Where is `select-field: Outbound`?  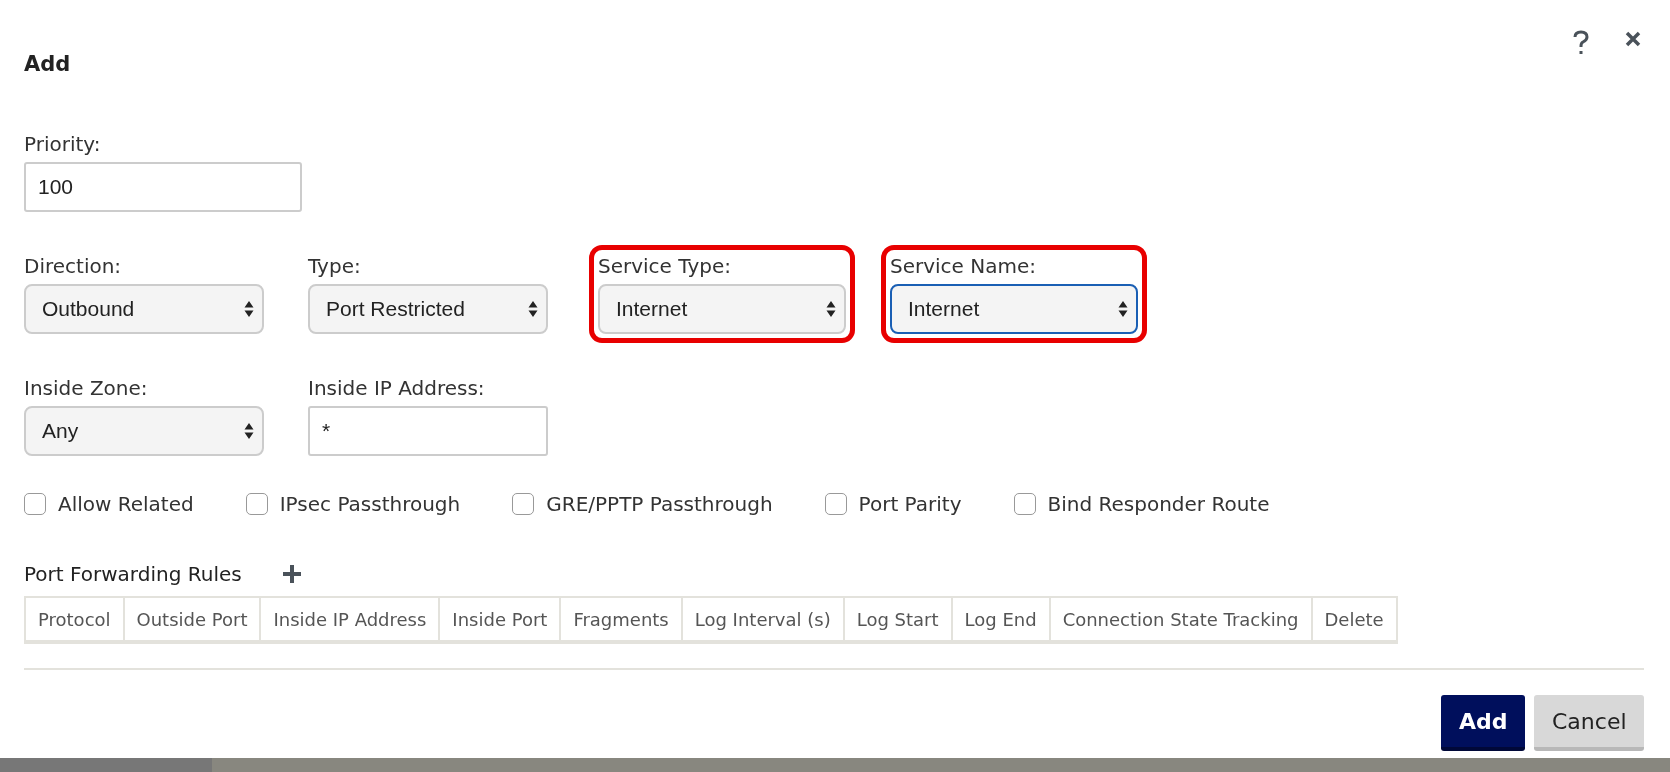 select-field: Outbound is located at coordinates (144, 309).